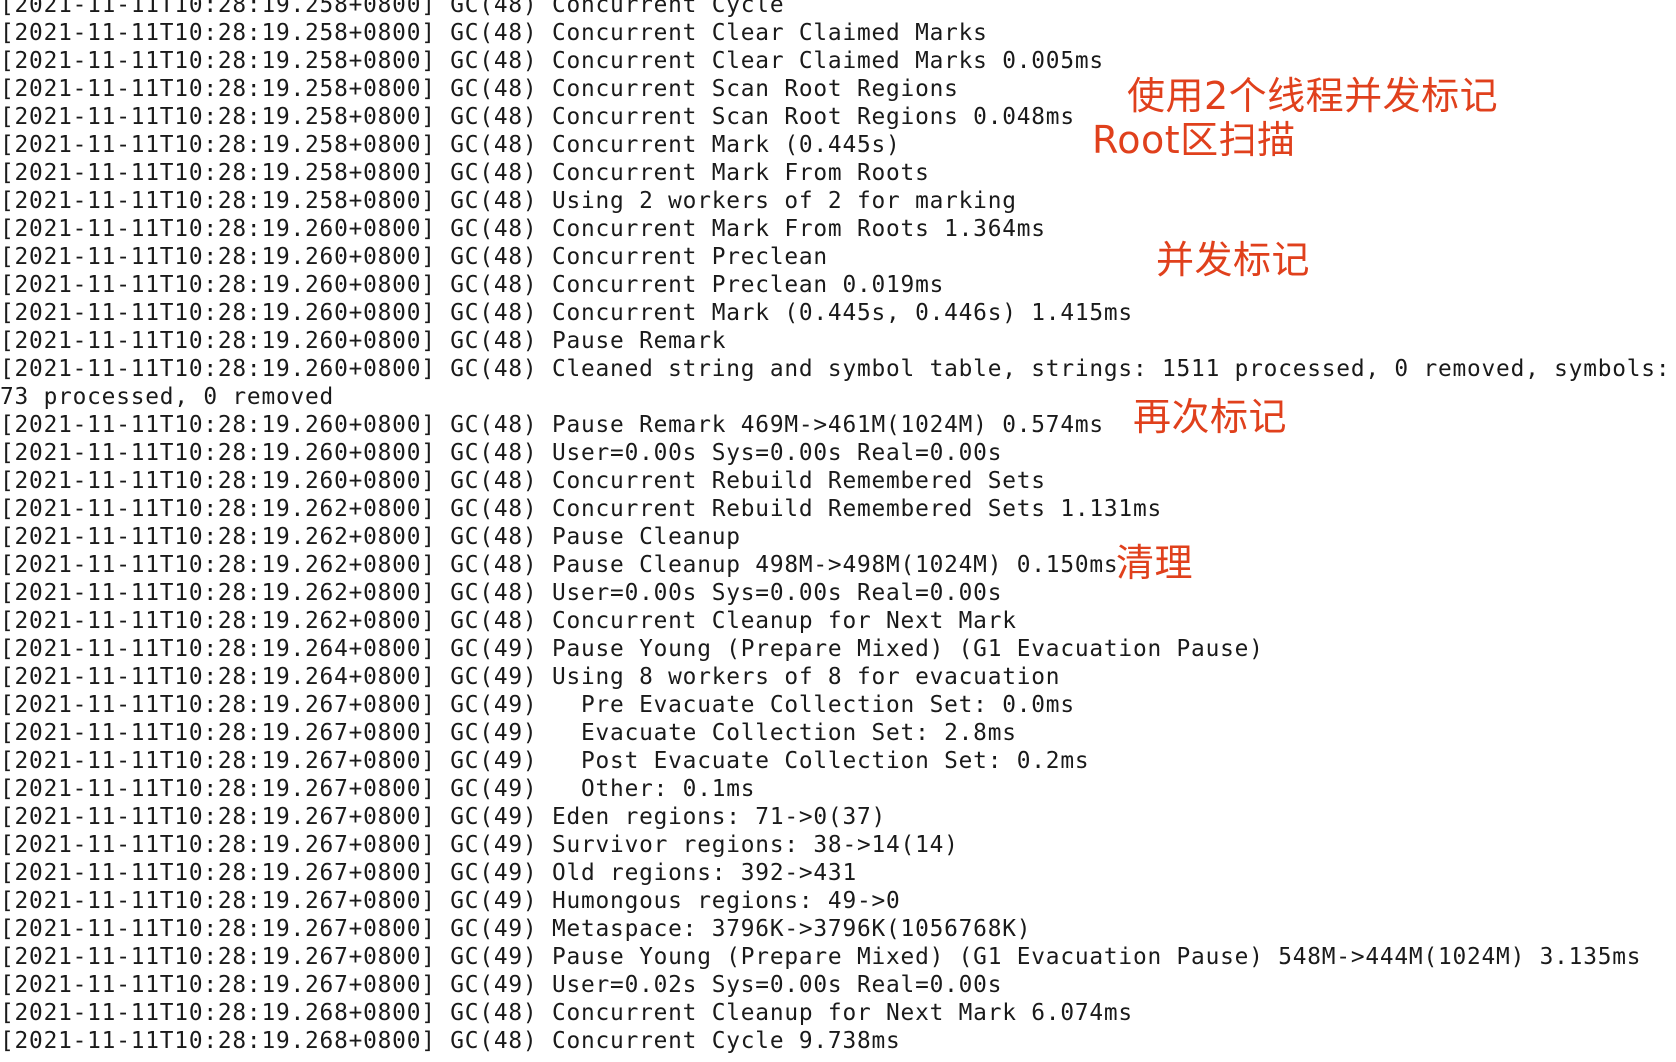  I want to click on annotation-remark: 再次标记, so click(1210, 417).